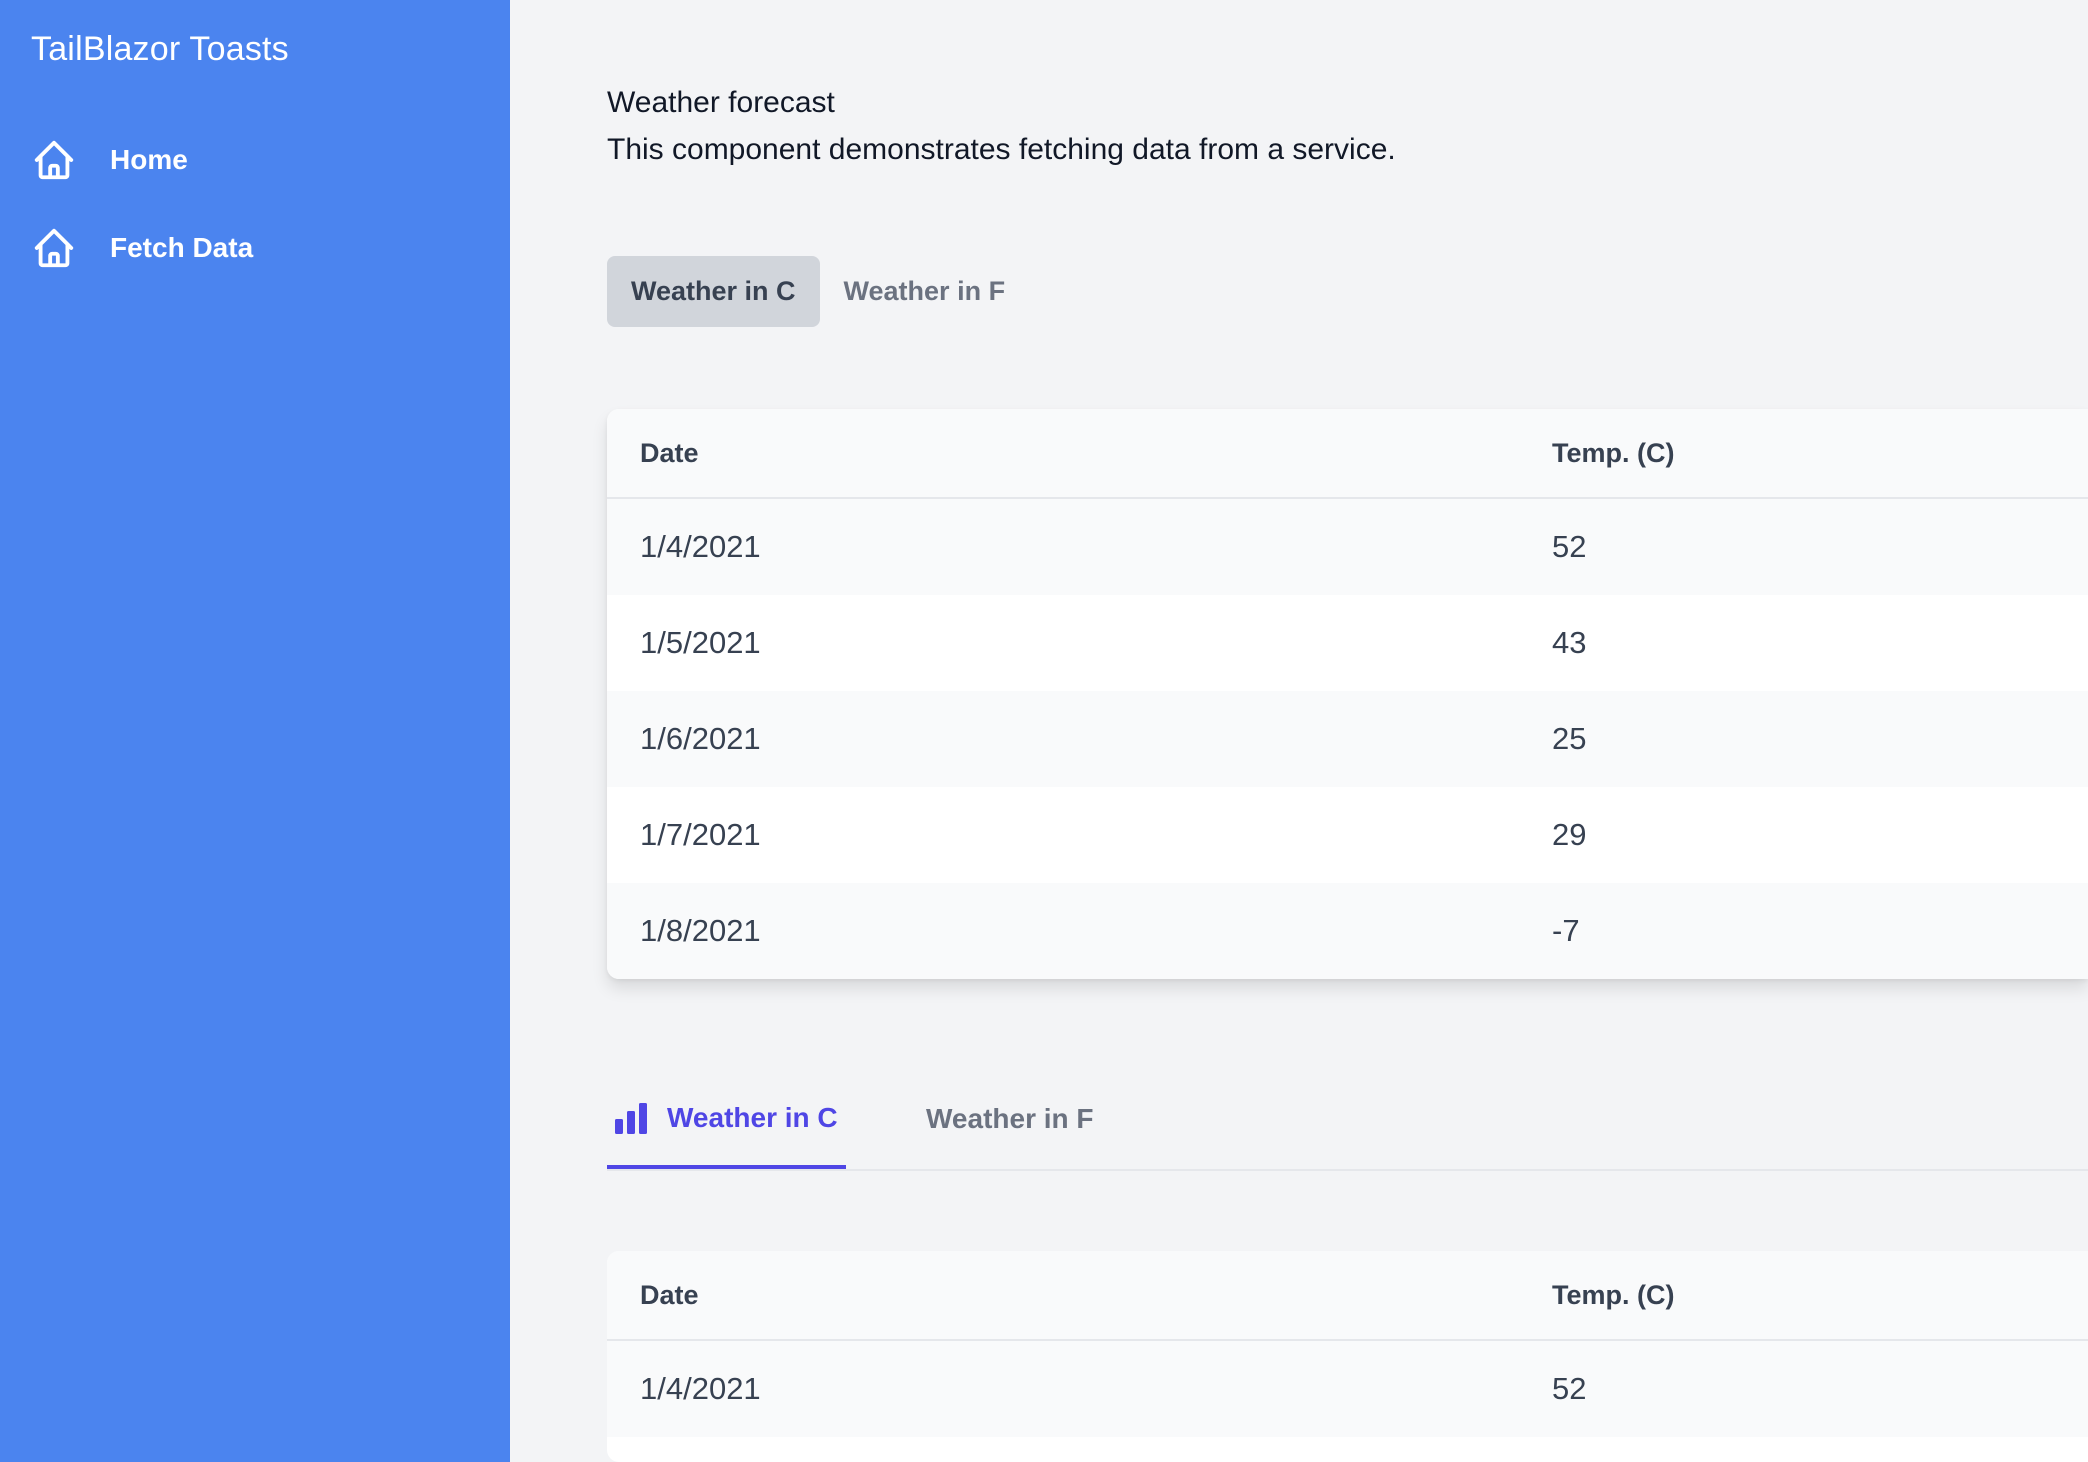  Describe the element at coordinates (1347, 643) in the screenshot. I see `table-row: 1/5/2021 43` at that location.